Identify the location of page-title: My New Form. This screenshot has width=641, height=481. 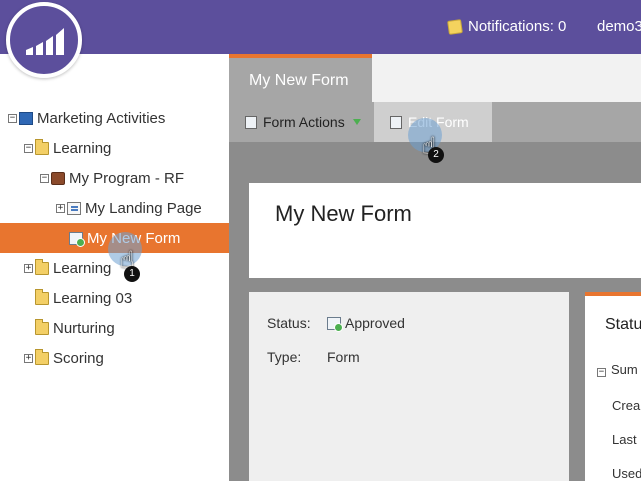
(343, 213).